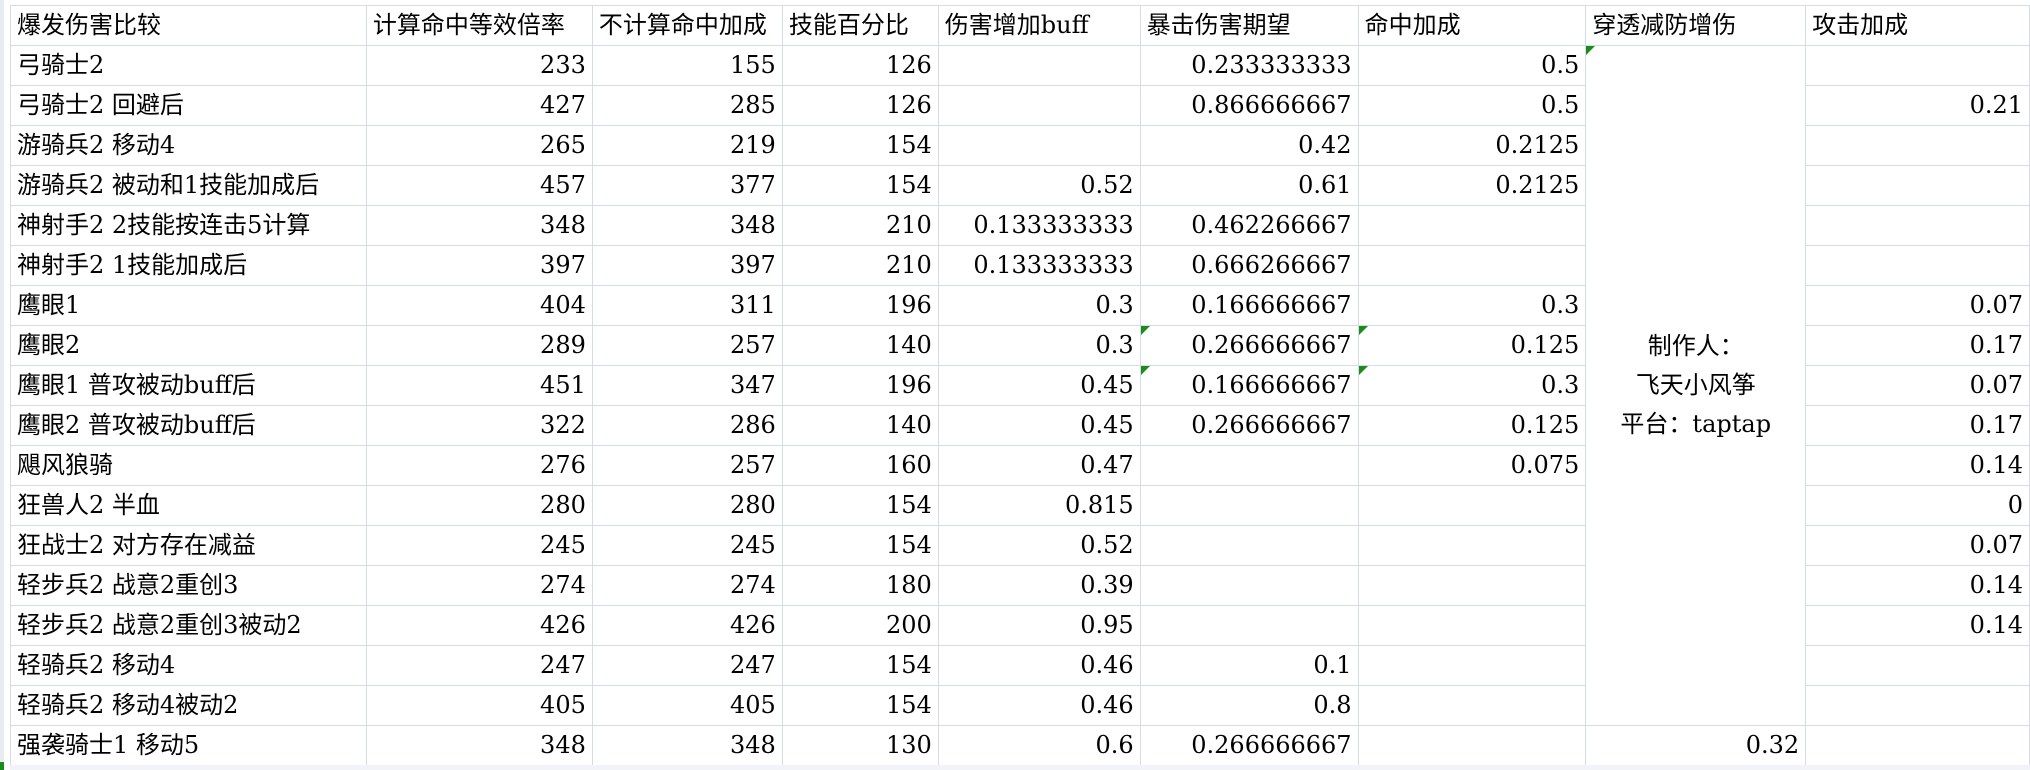 This screenshot has height=770, width=2030. Describe the element at coordinates (1039, 465) in the screenshot. I see `cell-damage-buff: 0.47` at that location.